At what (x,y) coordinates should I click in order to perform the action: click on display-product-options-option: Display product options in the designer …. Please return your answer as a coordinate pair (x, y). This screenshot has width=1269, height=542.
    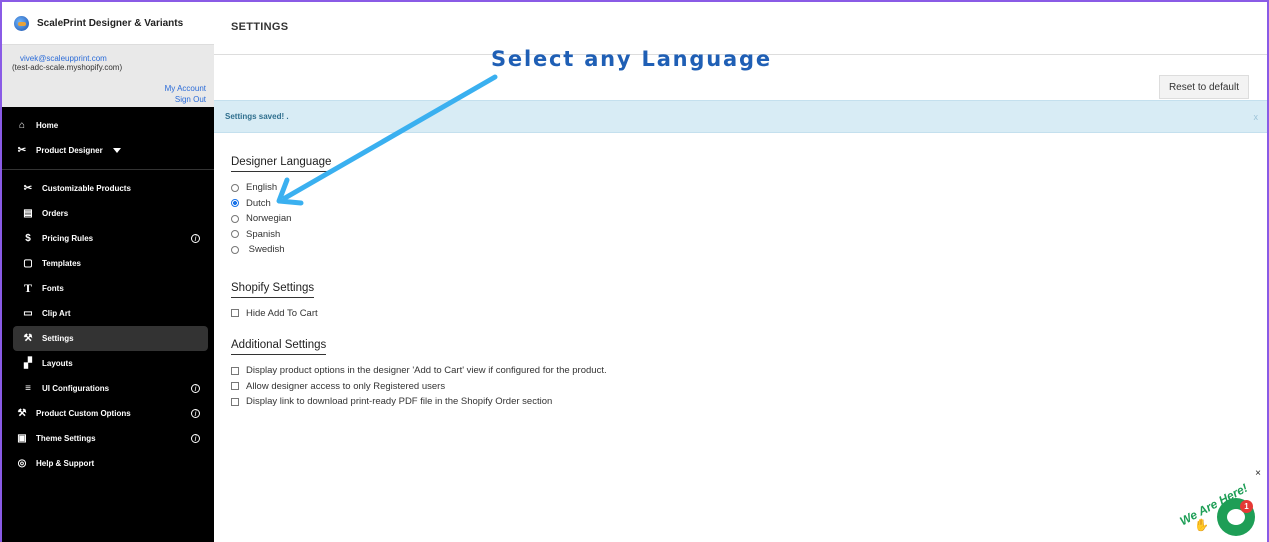
    Looking at the image, I should click on (419, 371).